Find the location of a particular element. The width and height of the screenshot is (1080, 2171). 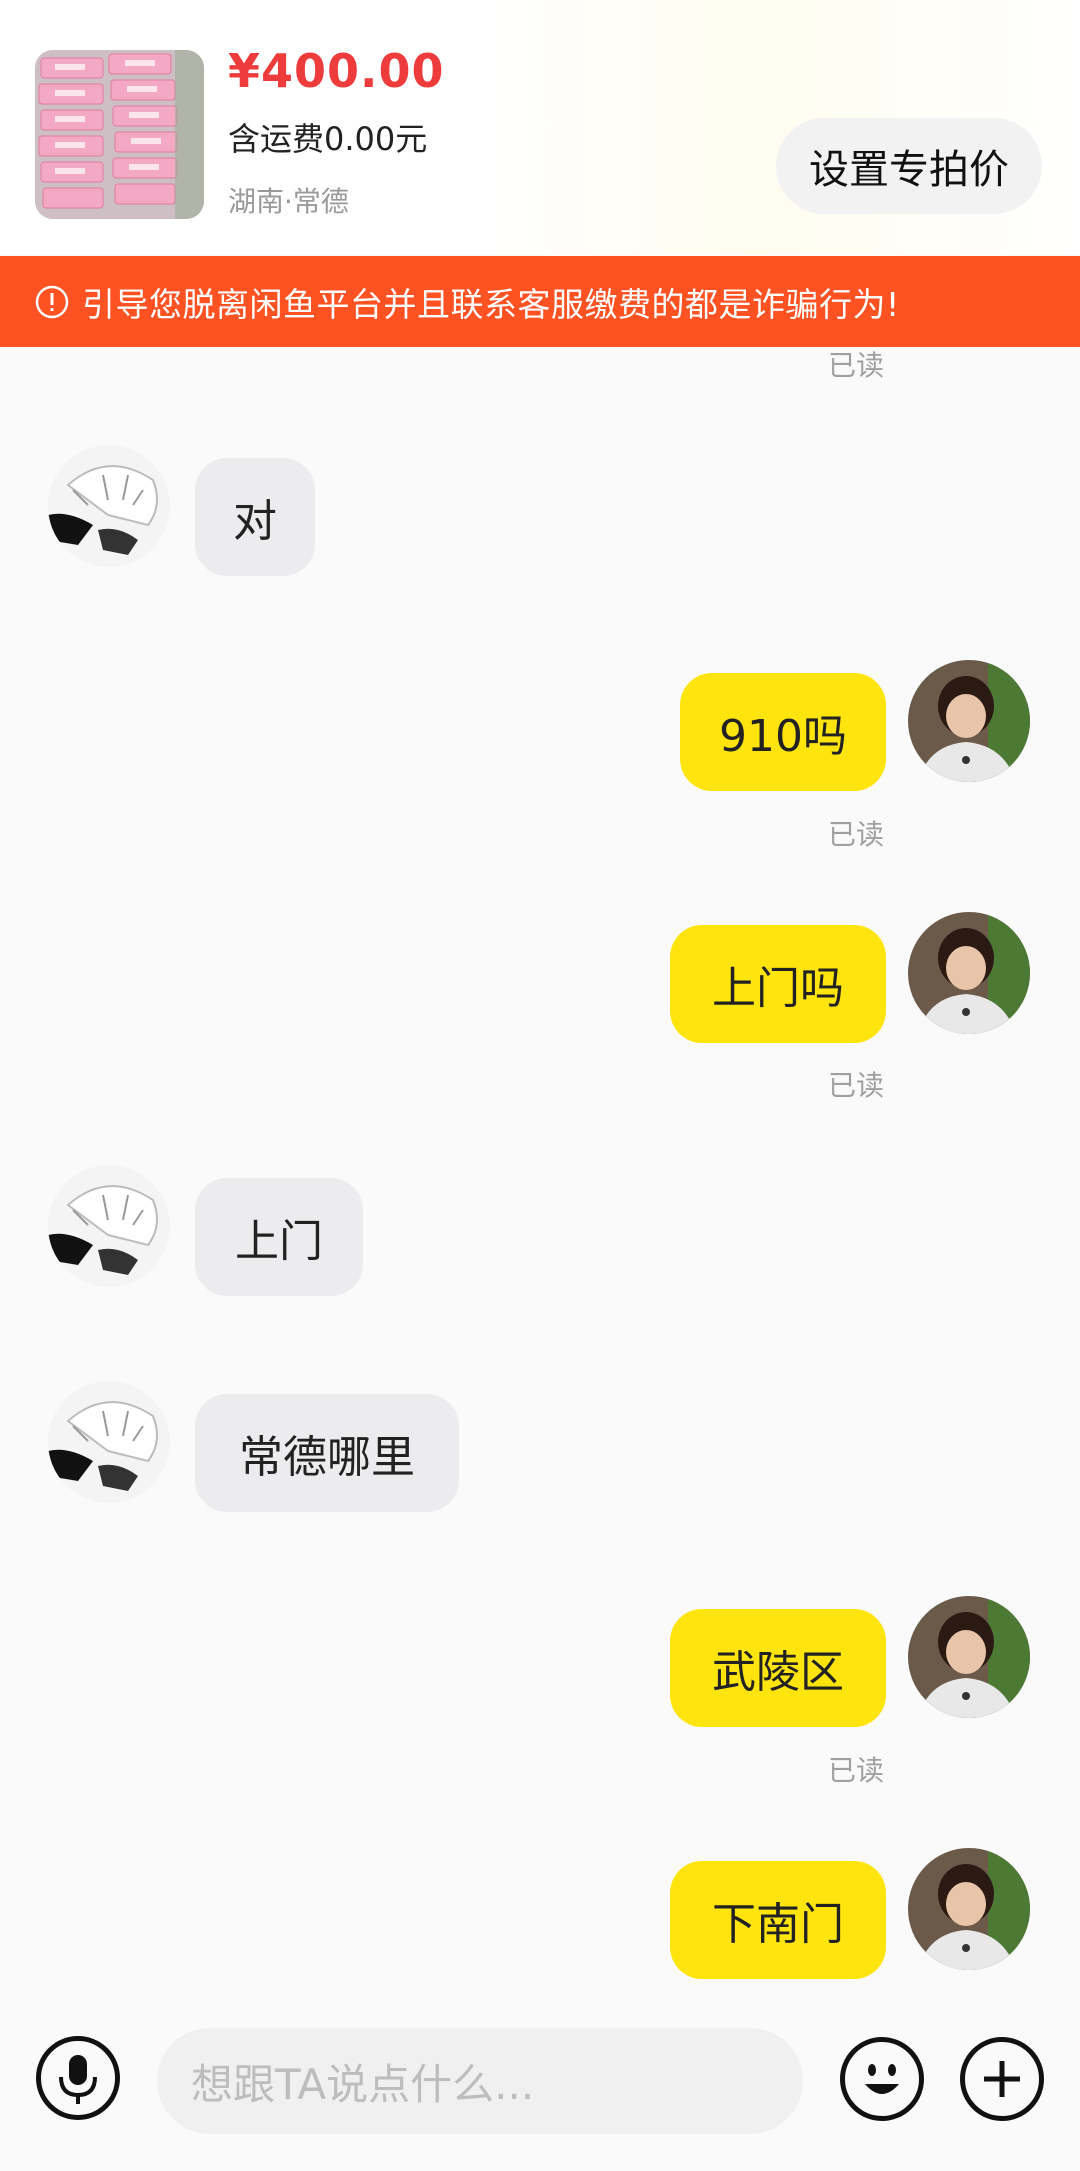

alert-circle-icon is located at coordinates (52, 301).